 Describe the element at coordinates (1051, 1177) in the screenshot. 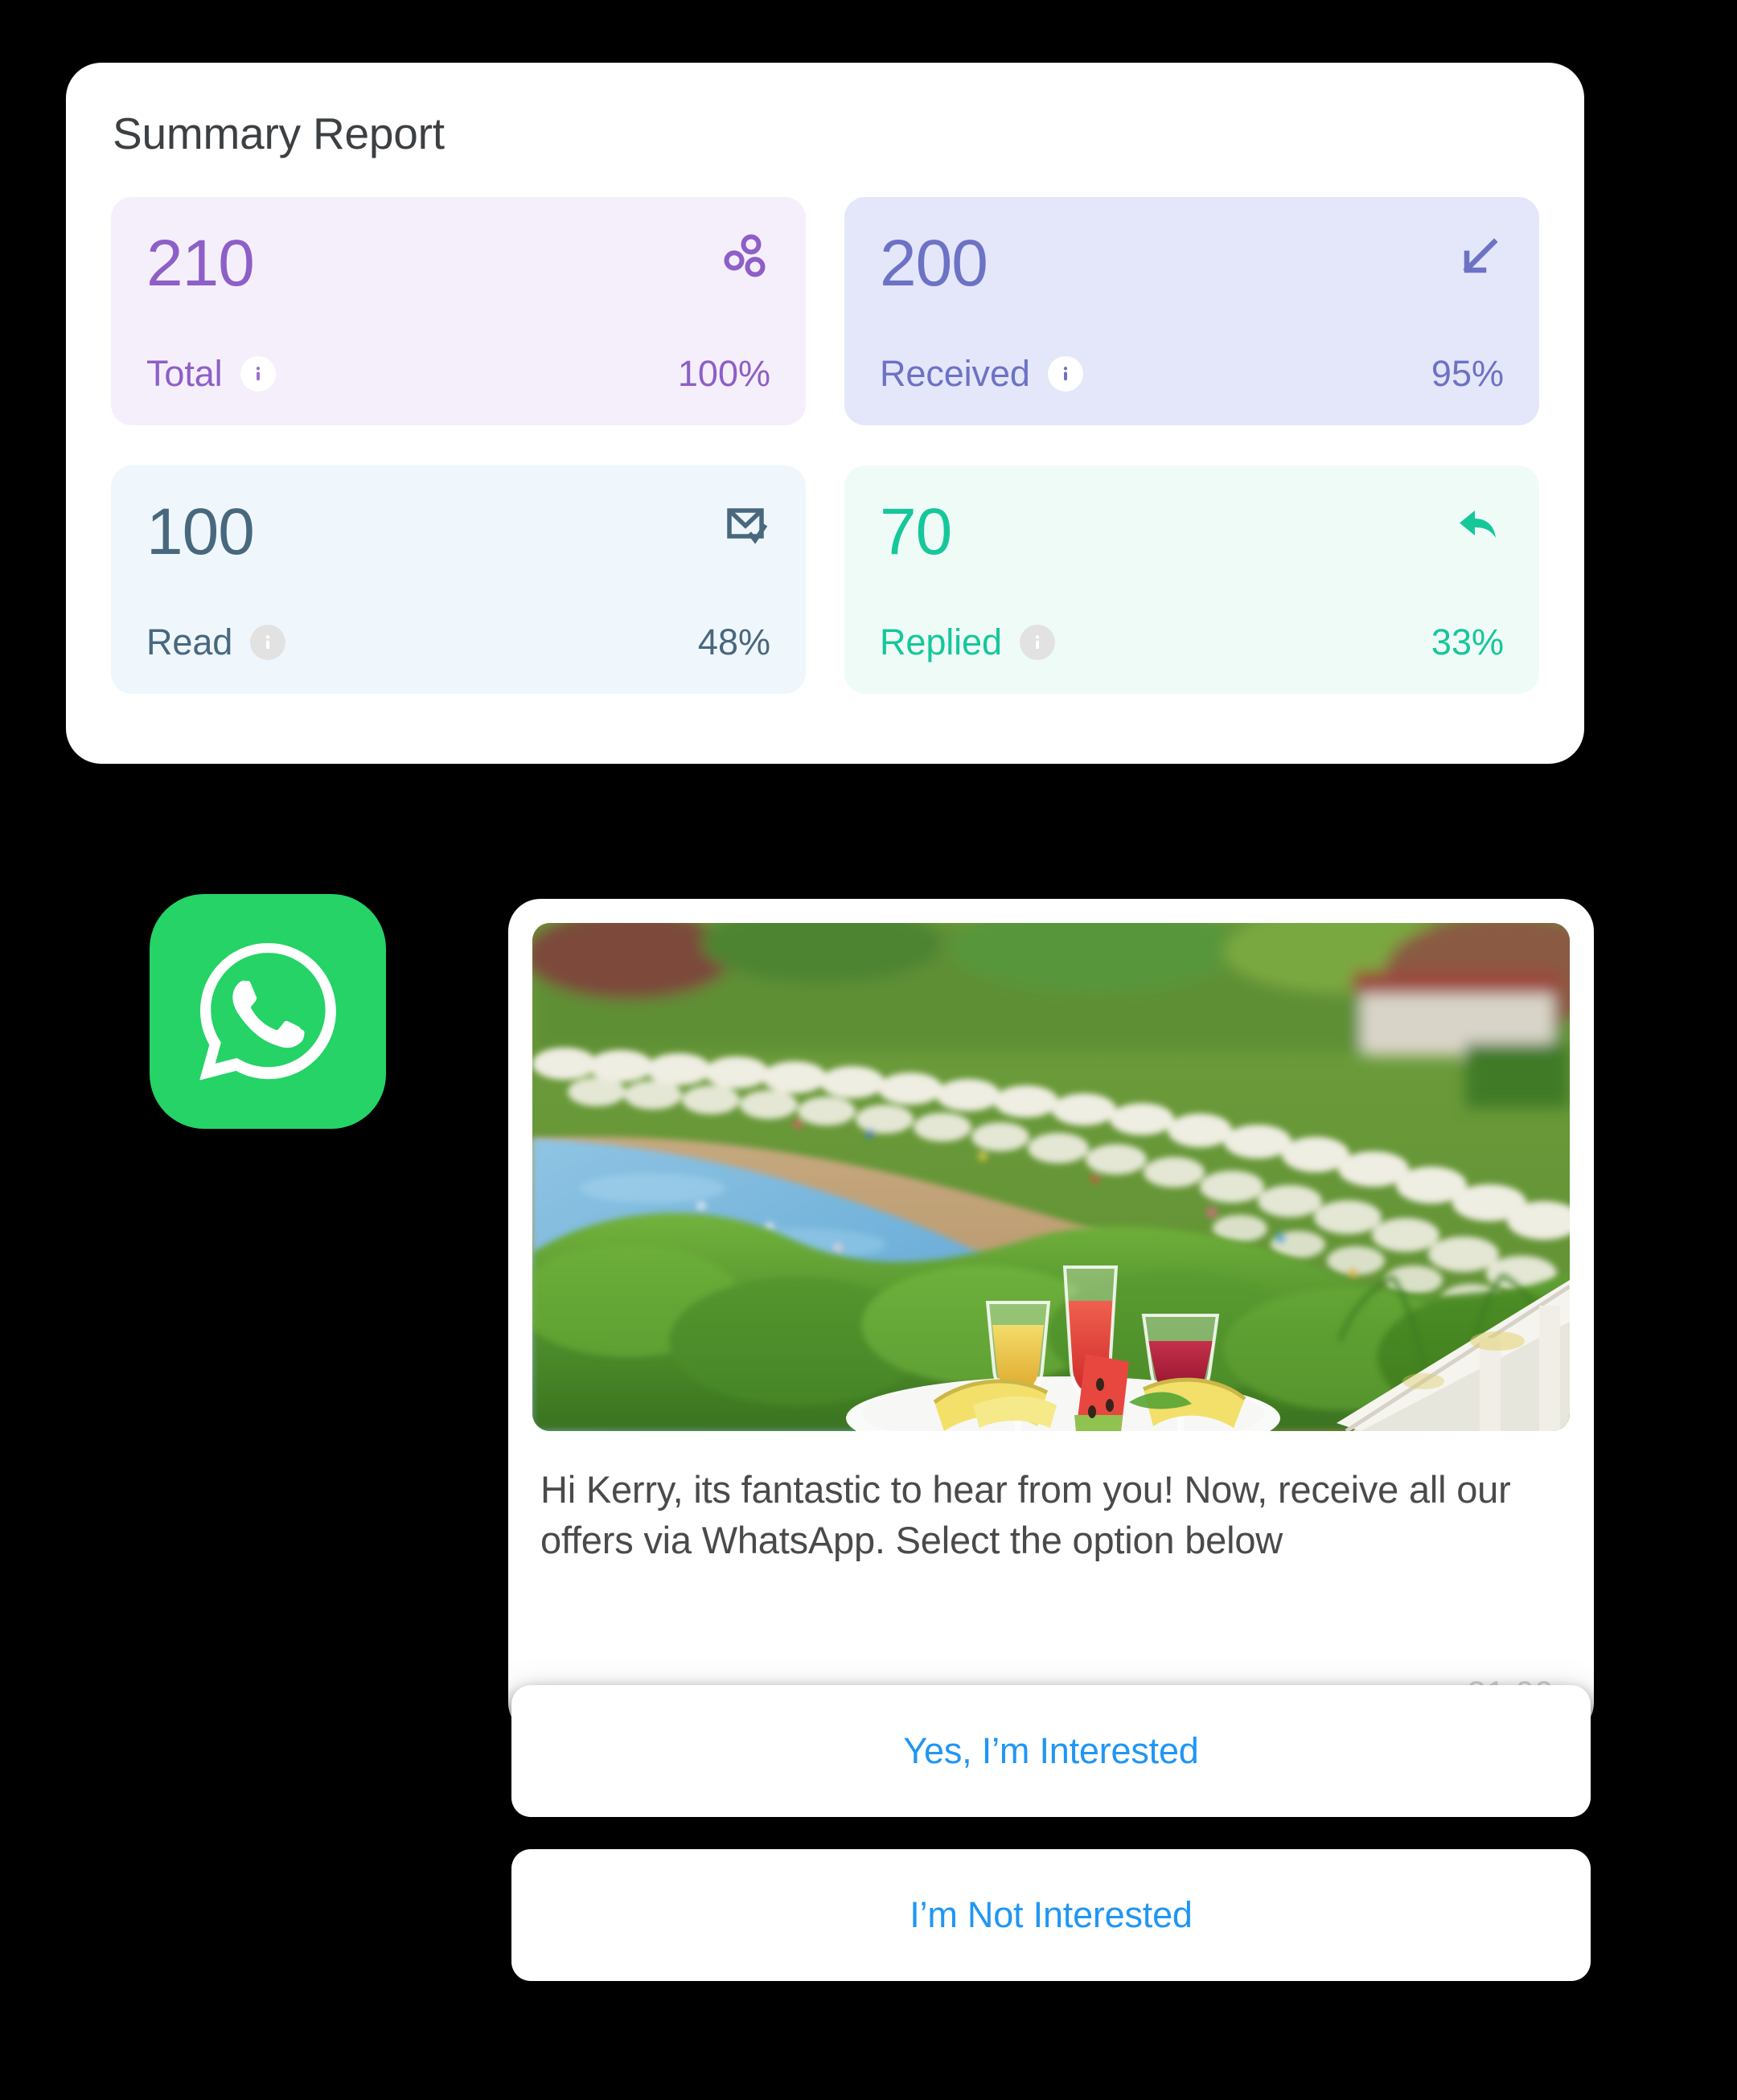

I see `message-hero-image` at that location.